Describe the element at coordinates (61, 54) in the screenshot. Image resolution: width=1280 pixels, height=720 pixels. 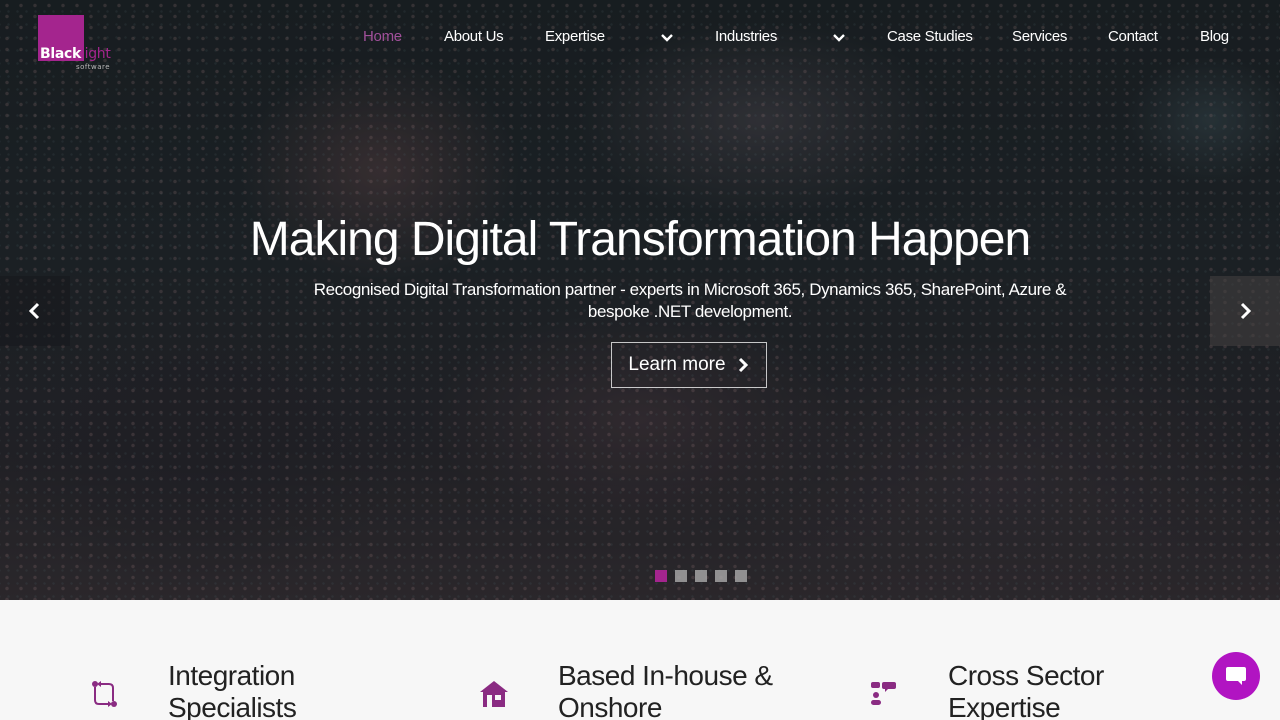
I see `logo-bold-text: Black` at that location.